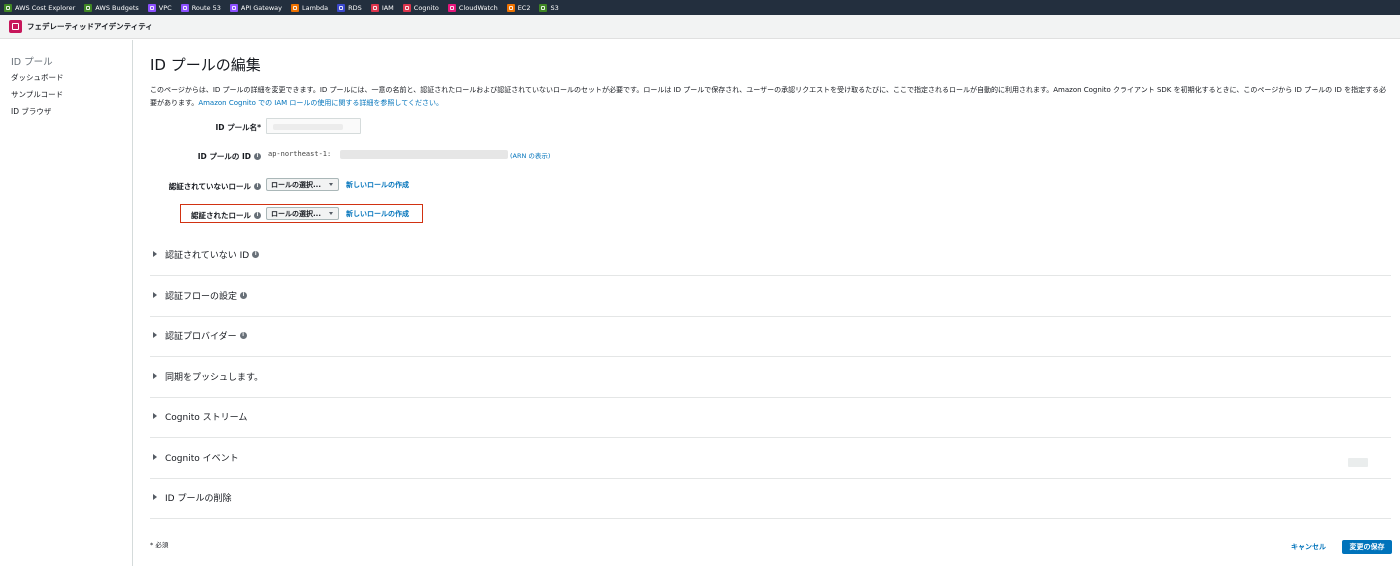 The height and width of the screenshot is (566, 1400). I want to click on favorite-label: API Gateway, so click(261, 7).